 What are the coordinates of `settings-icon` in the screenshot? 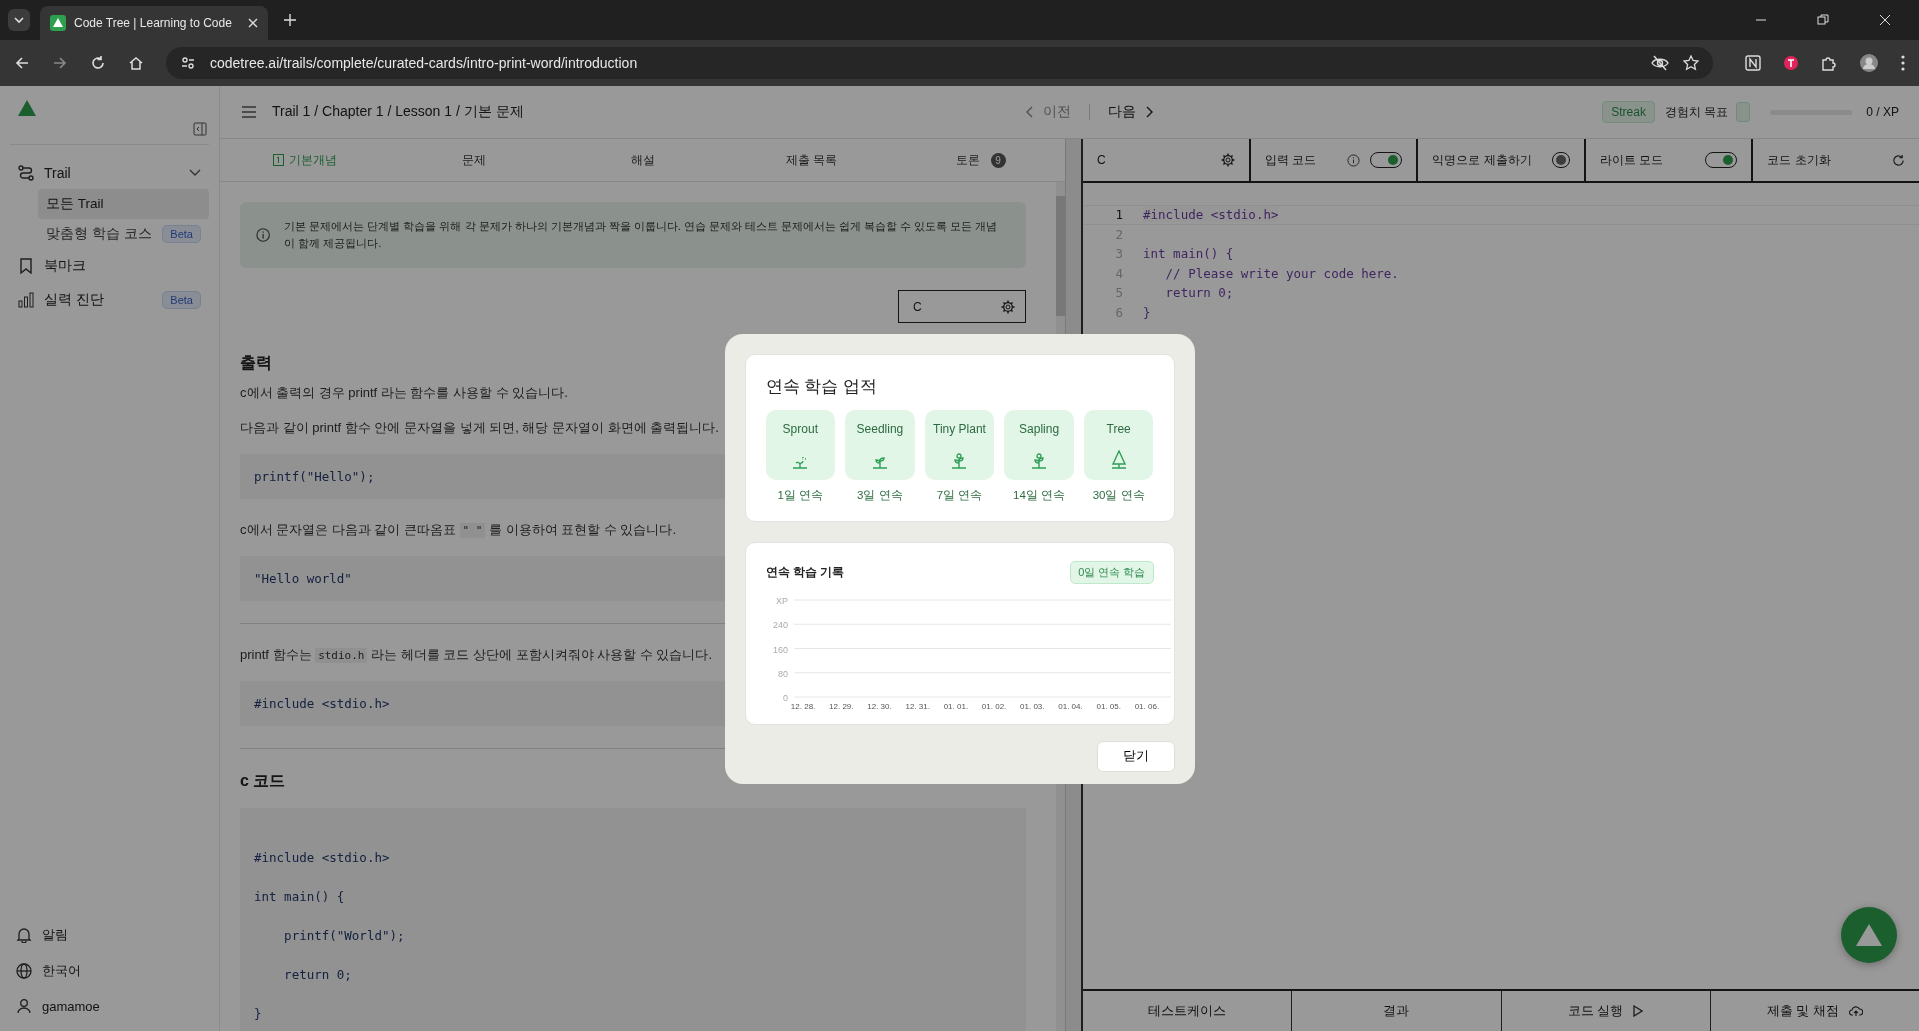 It's located at (1227, 160).